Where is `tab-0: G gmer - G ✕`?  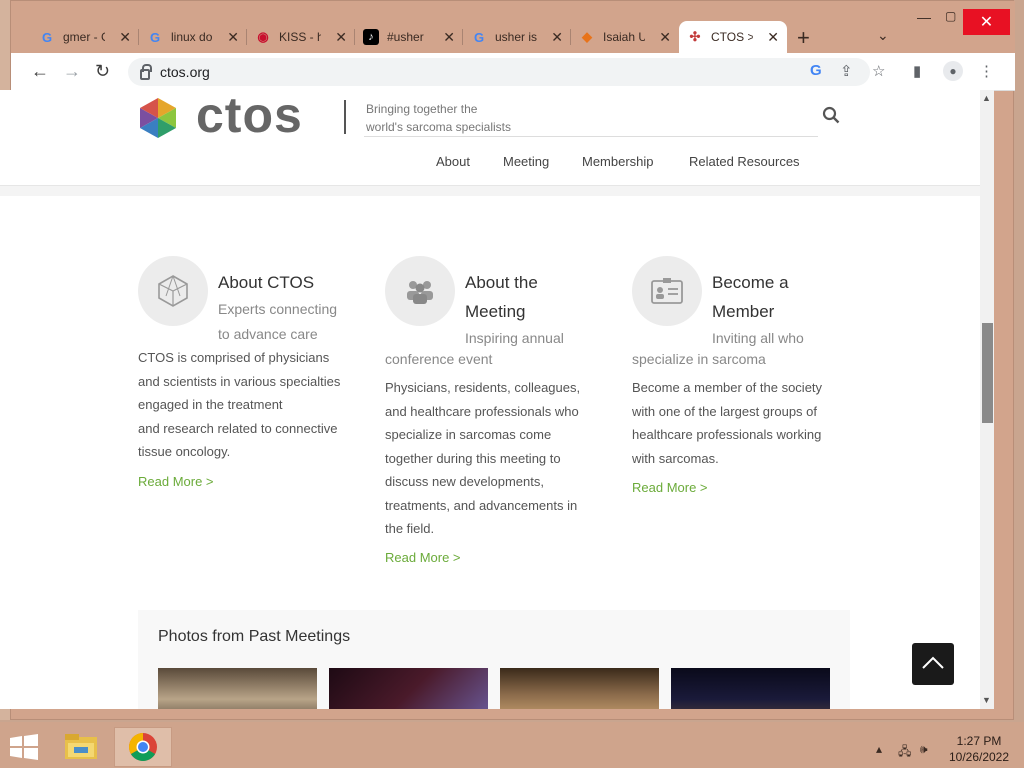
tab-0: G gmer - G ✕ is located at coordinates (85, 37).